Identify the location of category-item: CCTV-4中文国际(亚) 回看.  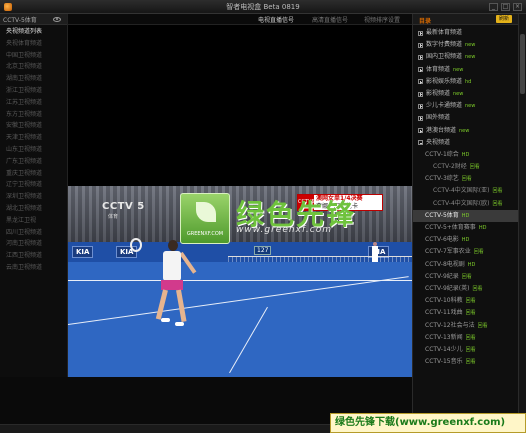
(465, 191).